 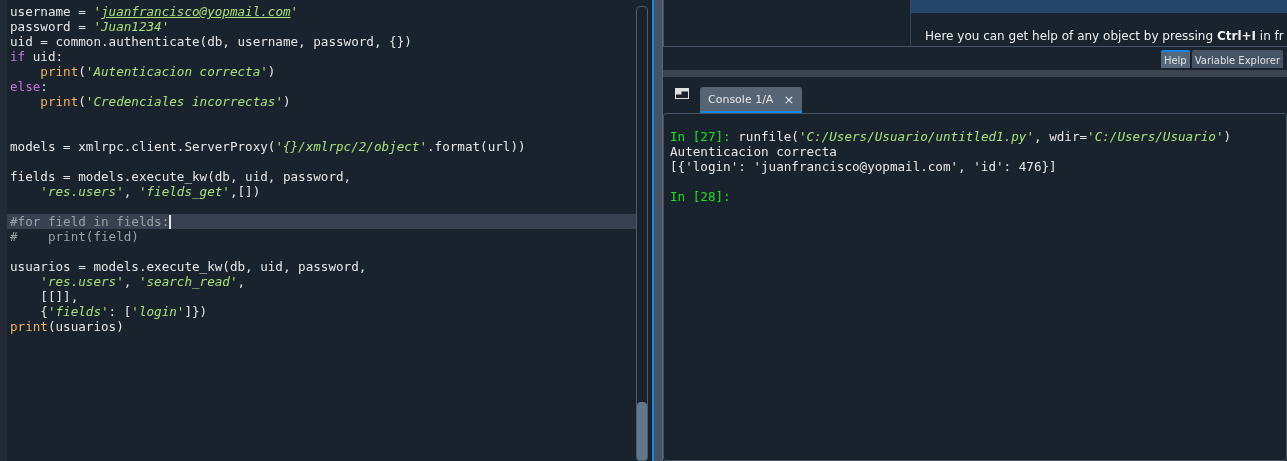 What do you see at coordinates (1175, 59) in the screenshot?
I see `pane-tab: Help` at bounding box center [1175, 59].